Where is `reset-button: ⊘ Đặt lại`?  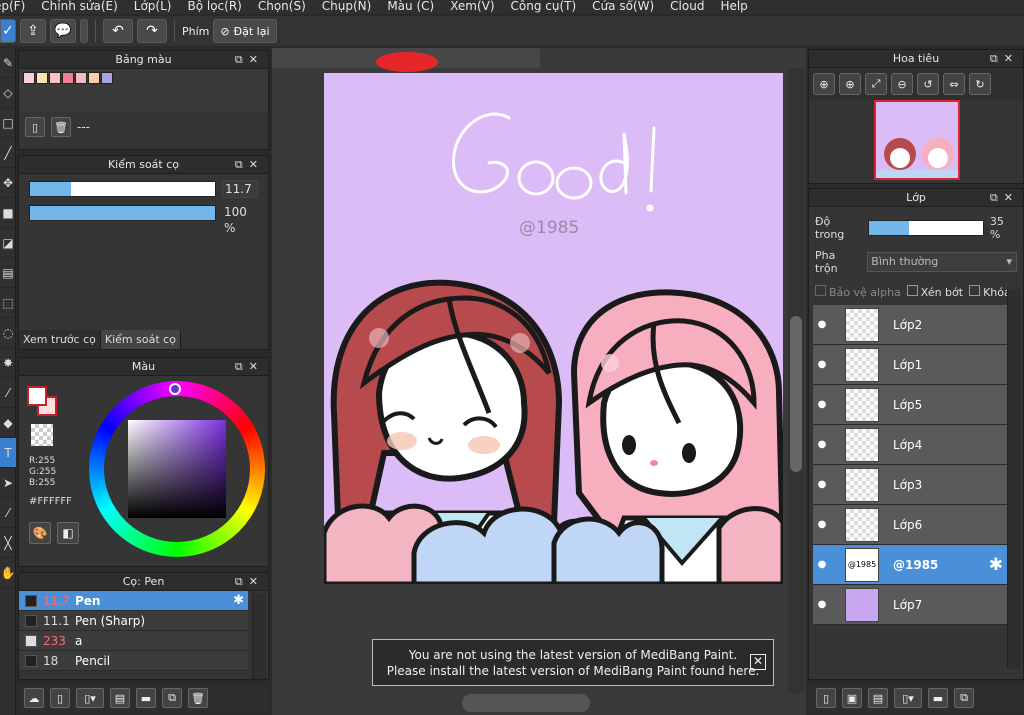 reset-button: ⊘ Đặt lại is located at coordinates (245, 31).